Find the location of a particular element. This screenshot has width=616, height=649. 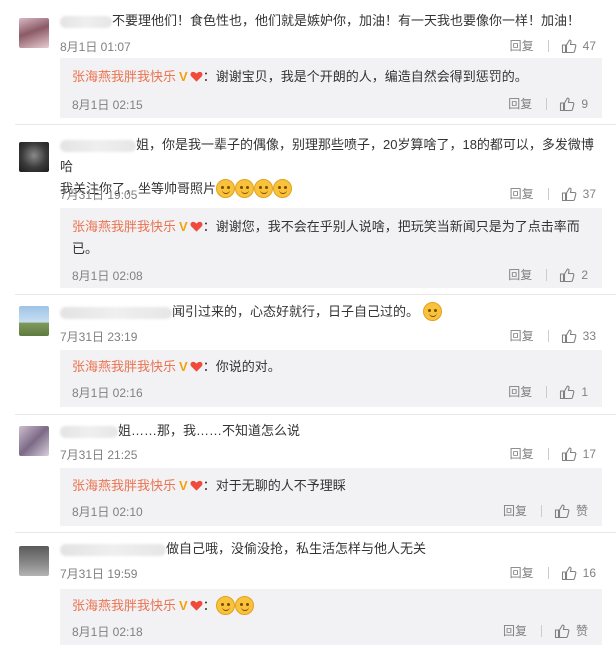

reply-time: 8月1日 02:18 is located at coordinates (107, 632).